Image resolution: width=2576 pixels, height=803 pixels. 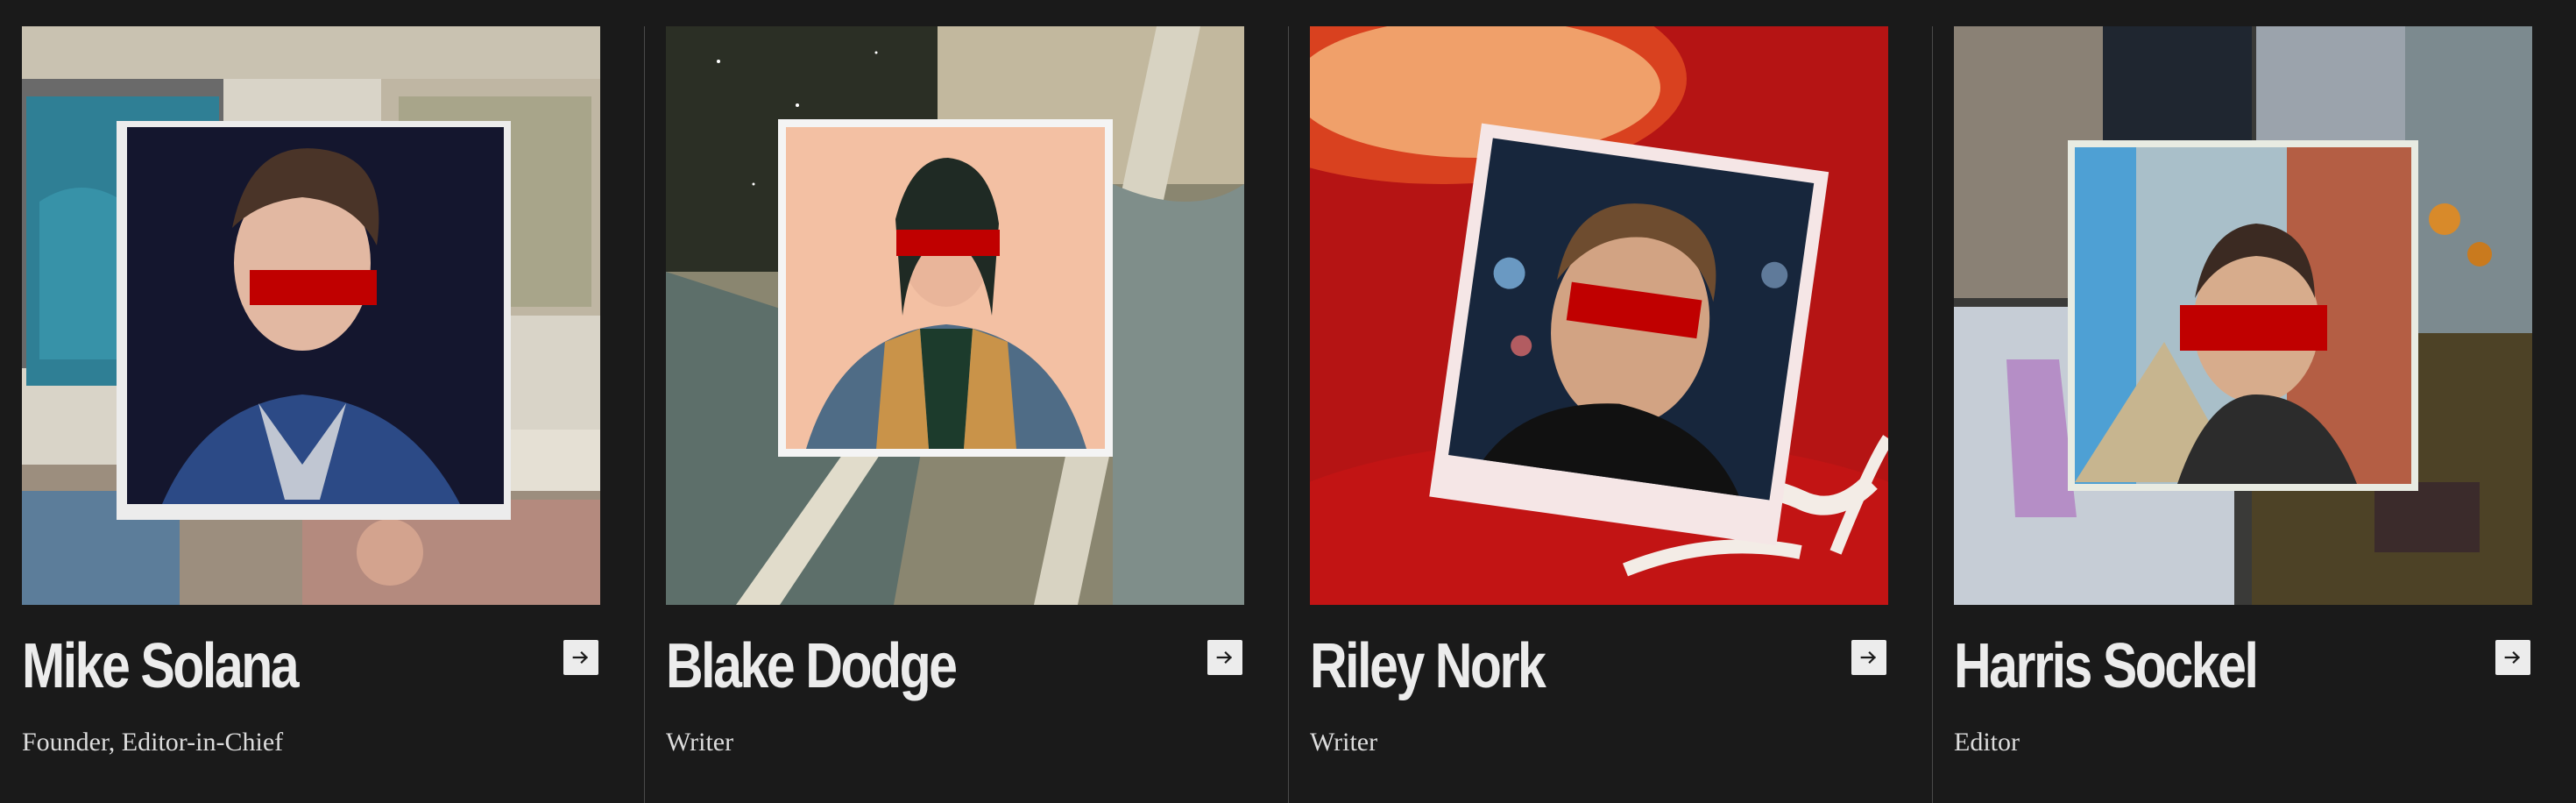 What do you see at coordinates (812, 666) in the screenshot?
I see `team-member-name: Blake Dodge` at bounding box center [812, 666].